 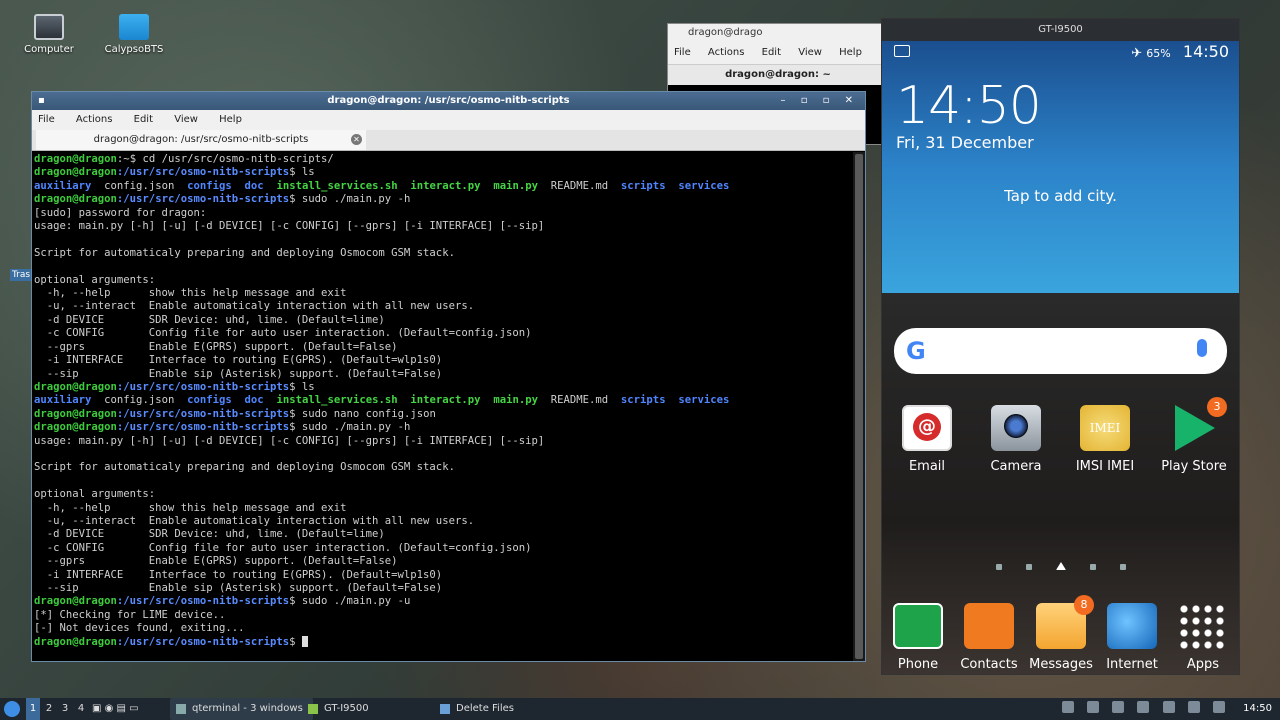 I want to click on play-store-icon: 3, so click(x=1198, y=424).